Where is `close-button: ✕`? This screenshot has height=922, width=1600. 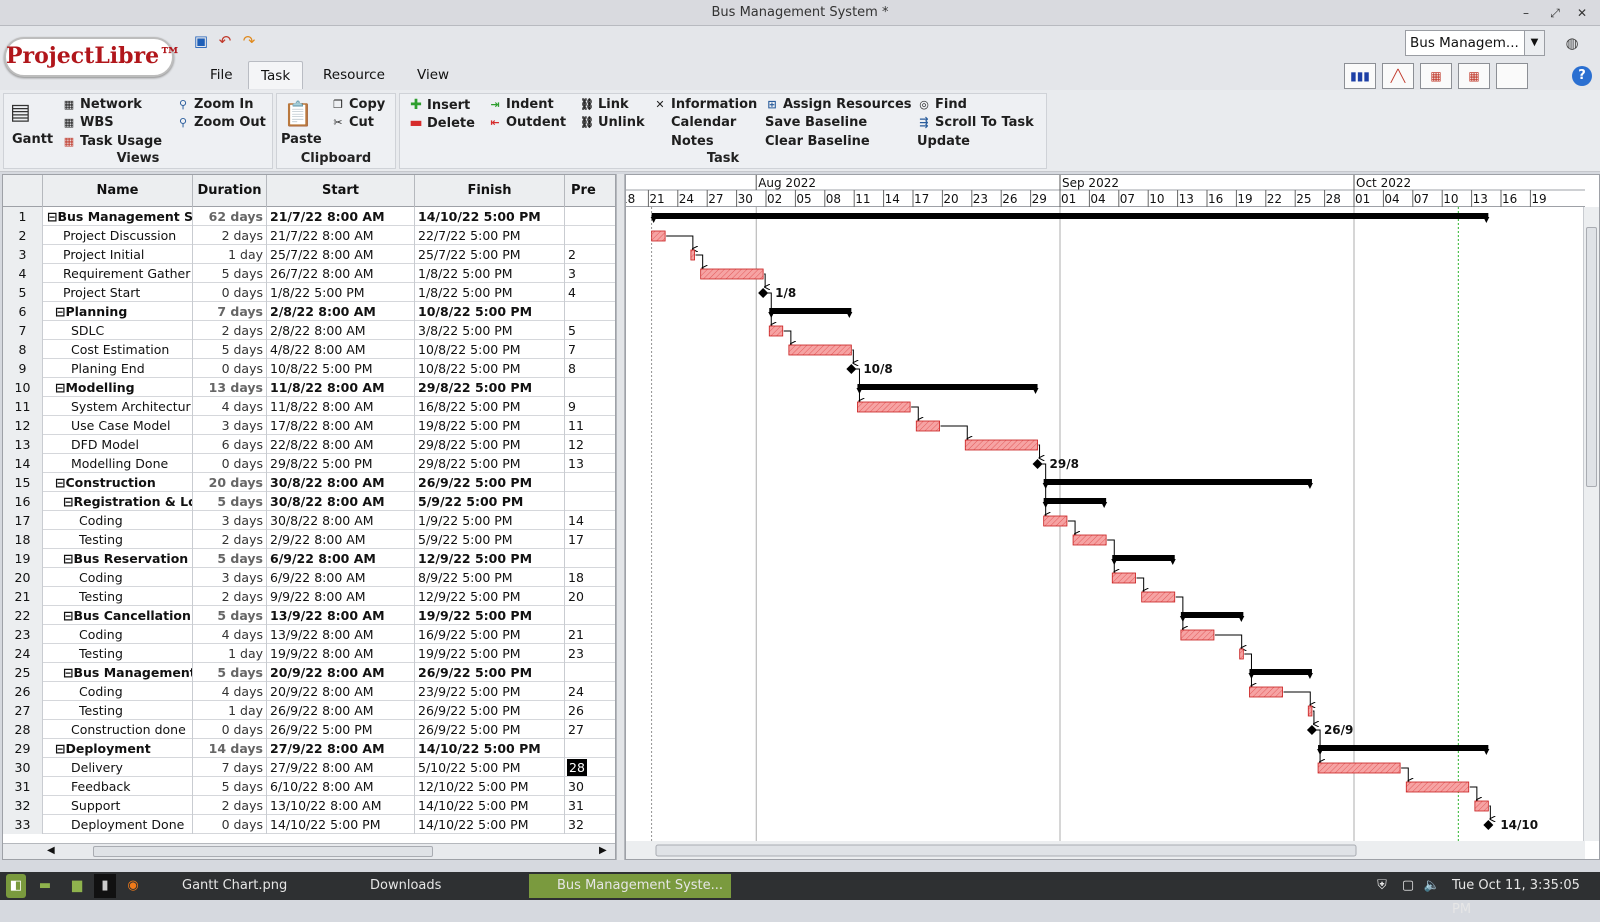 close-button: ✕ is located at coordinates (1582, 13).